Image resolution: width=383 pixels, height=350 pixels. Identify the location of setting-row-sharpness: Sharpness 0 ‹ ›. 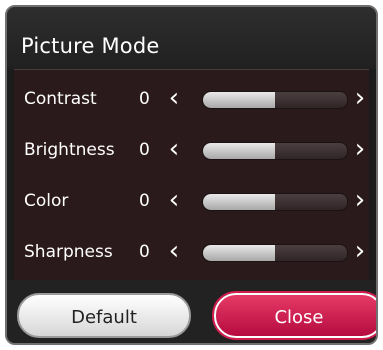
(191, 251).